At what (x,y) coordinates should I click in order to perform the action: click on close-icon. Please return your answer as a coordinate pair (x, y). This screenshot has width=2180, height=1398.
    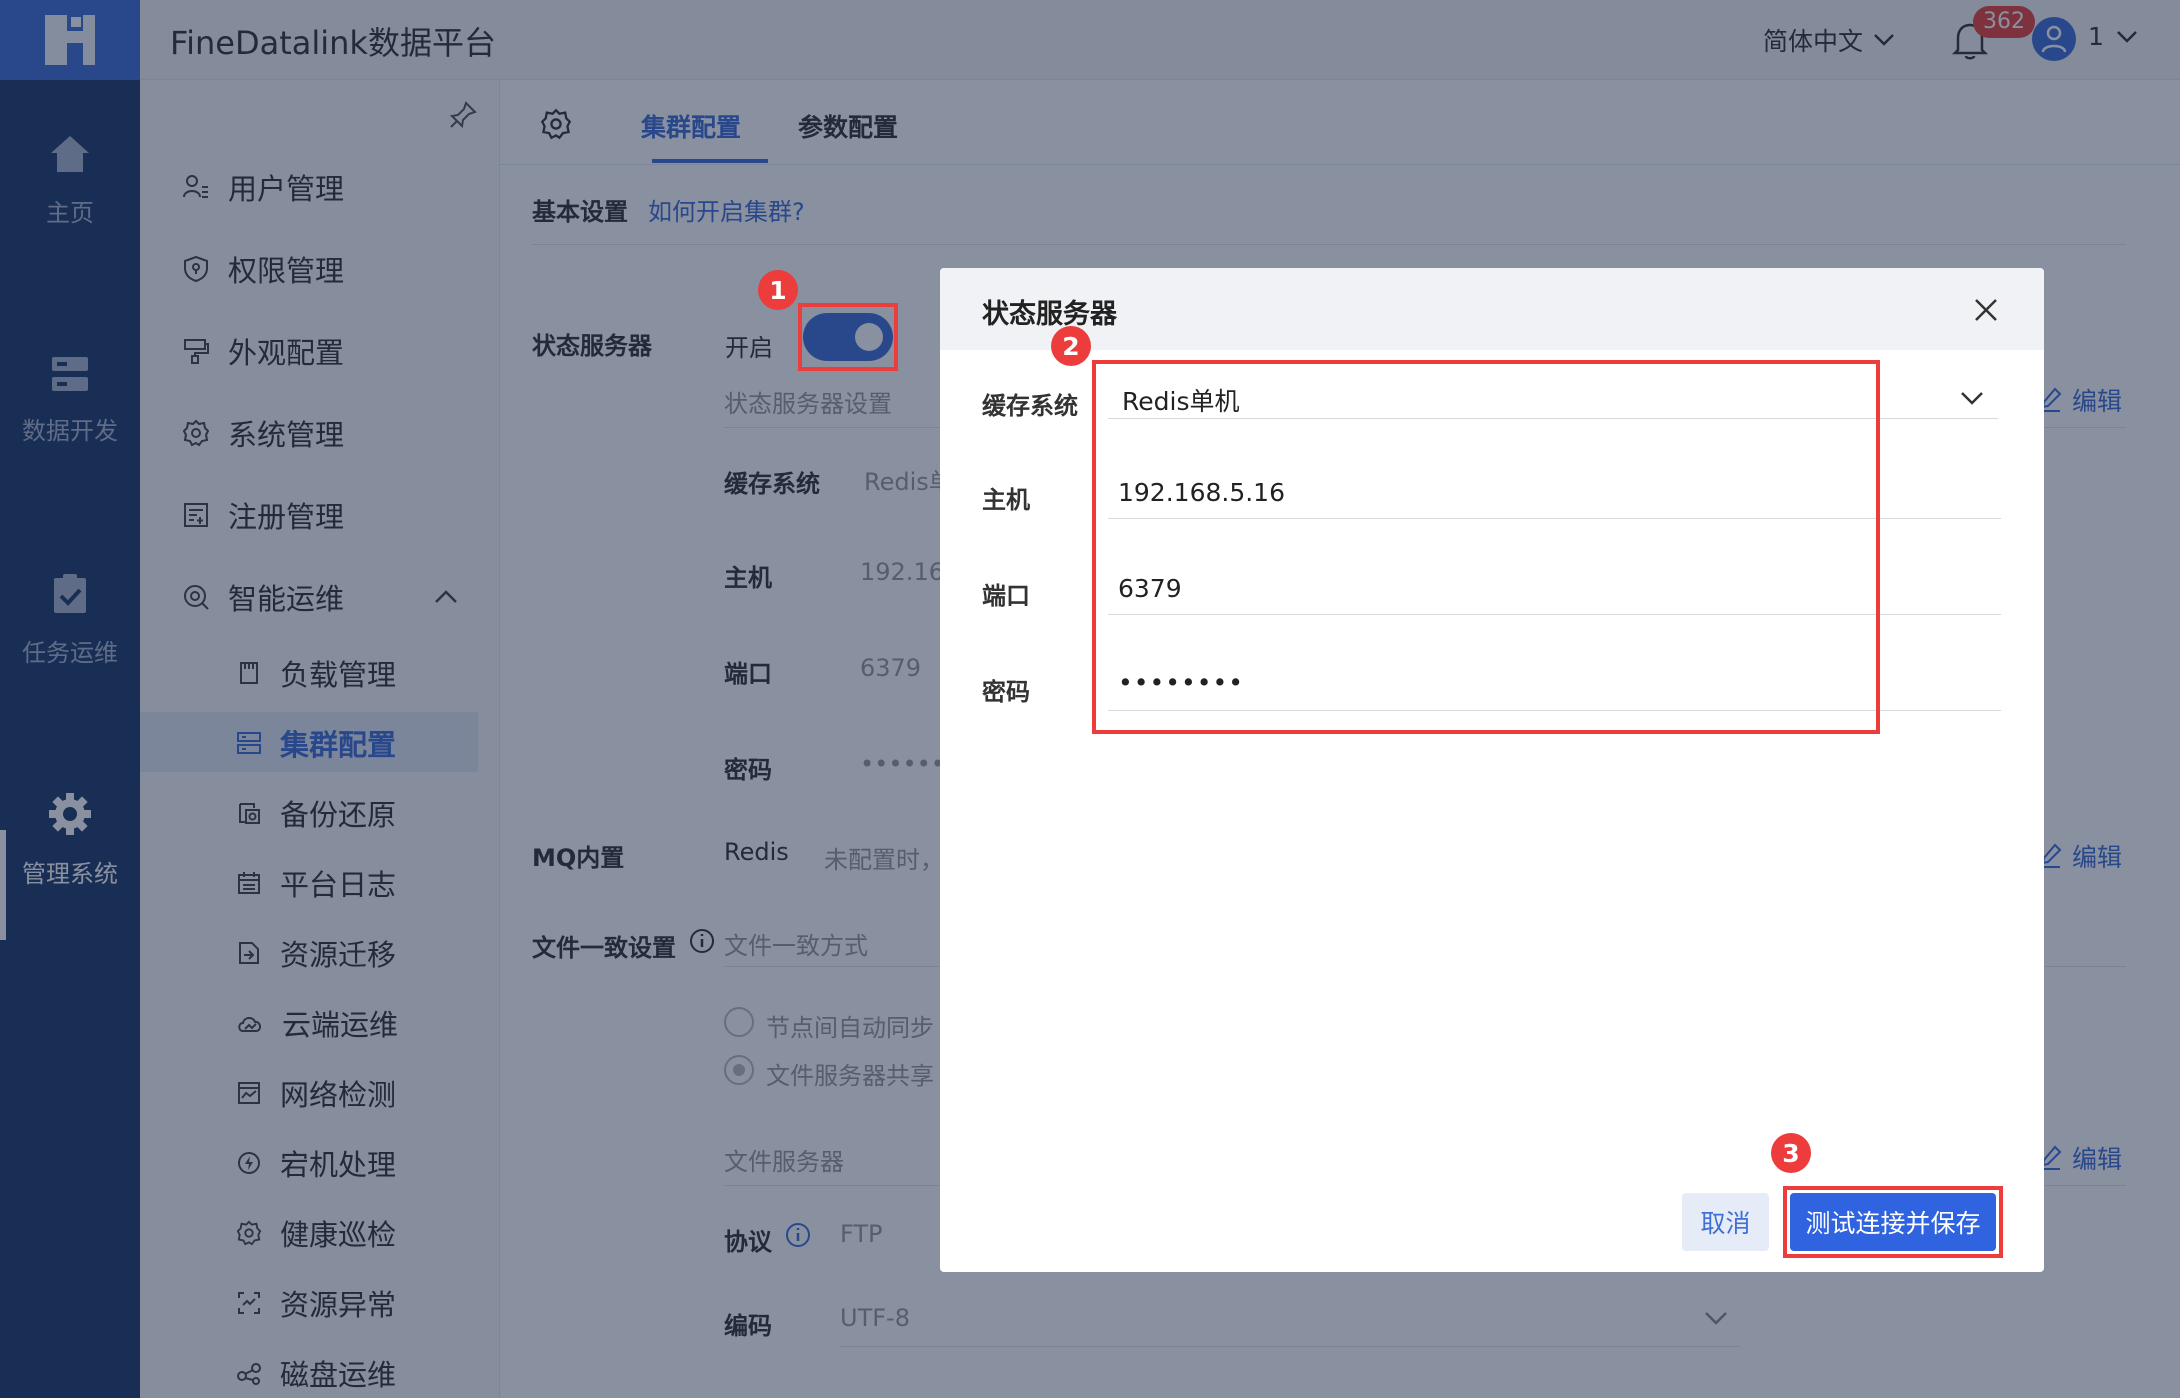
    Looking at the image, I should click on (1986, 310).